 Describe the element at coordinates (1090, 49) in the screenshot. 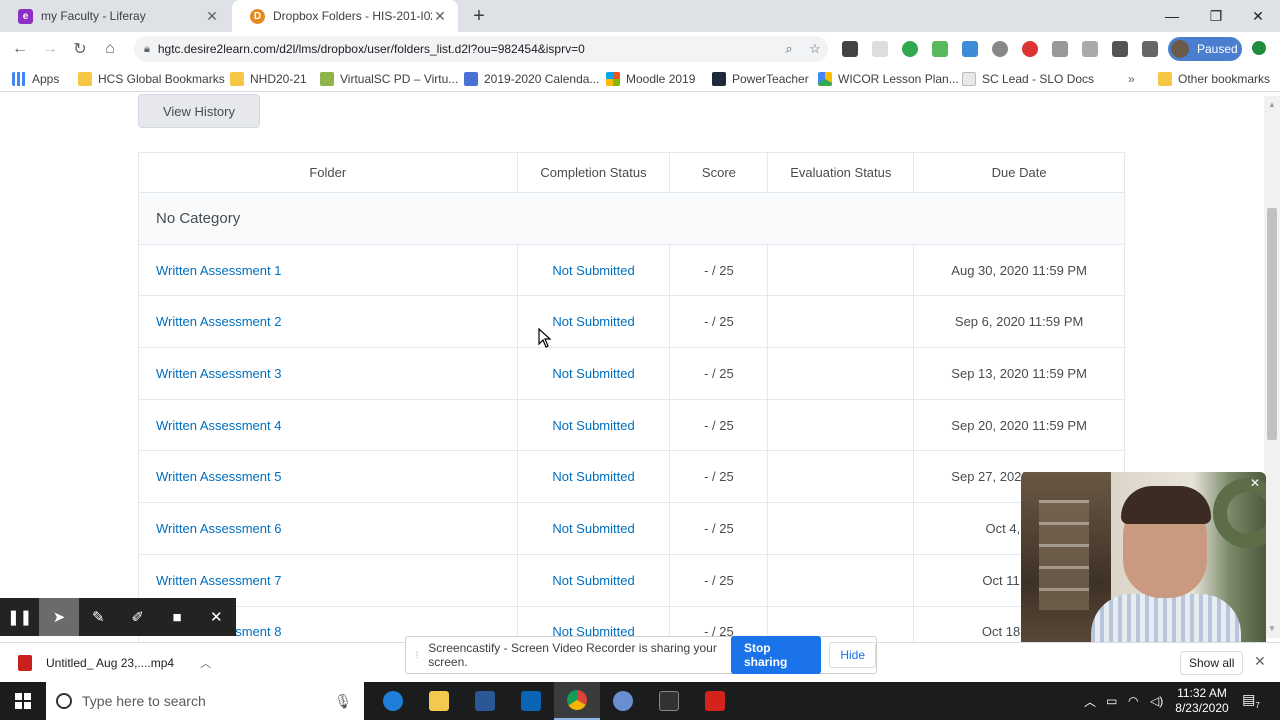

I see `people-extension-icon` at that location.